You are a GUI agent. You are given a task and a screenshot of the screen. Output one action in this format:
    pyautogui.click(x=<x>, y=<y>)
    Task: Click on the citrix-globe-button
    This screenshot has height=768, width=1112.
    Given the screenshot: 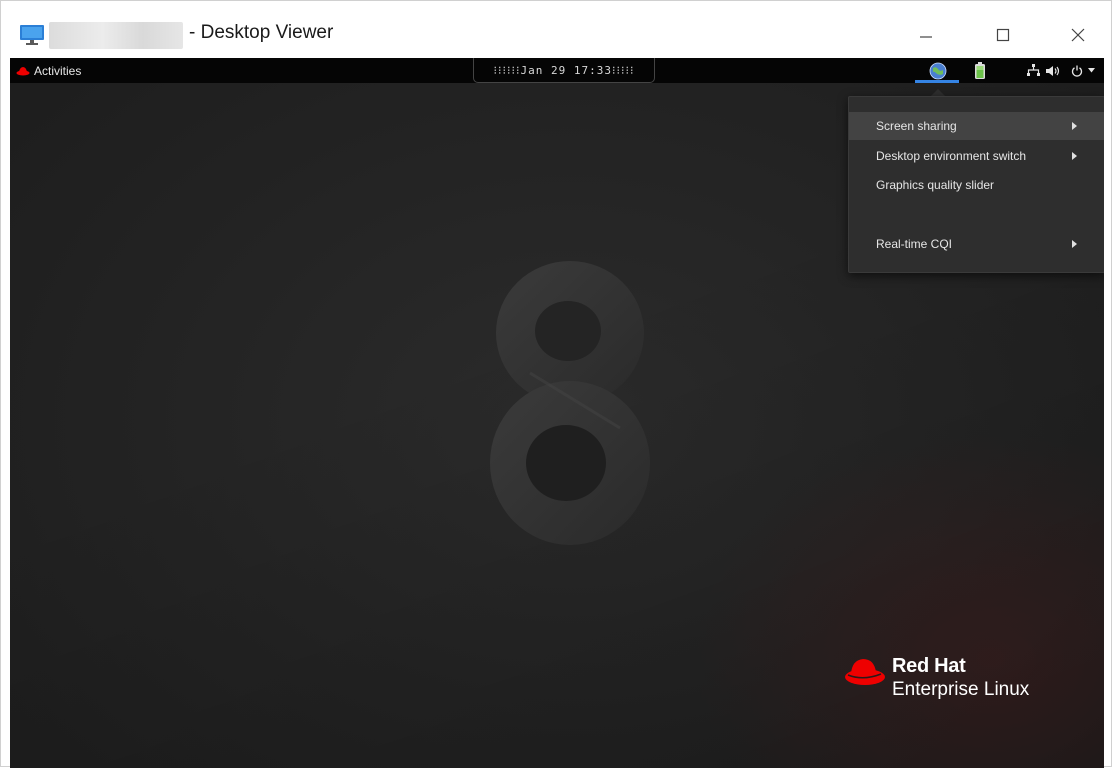 What is the action you would take?
    pyautogui.click(x=938, y=70)
    